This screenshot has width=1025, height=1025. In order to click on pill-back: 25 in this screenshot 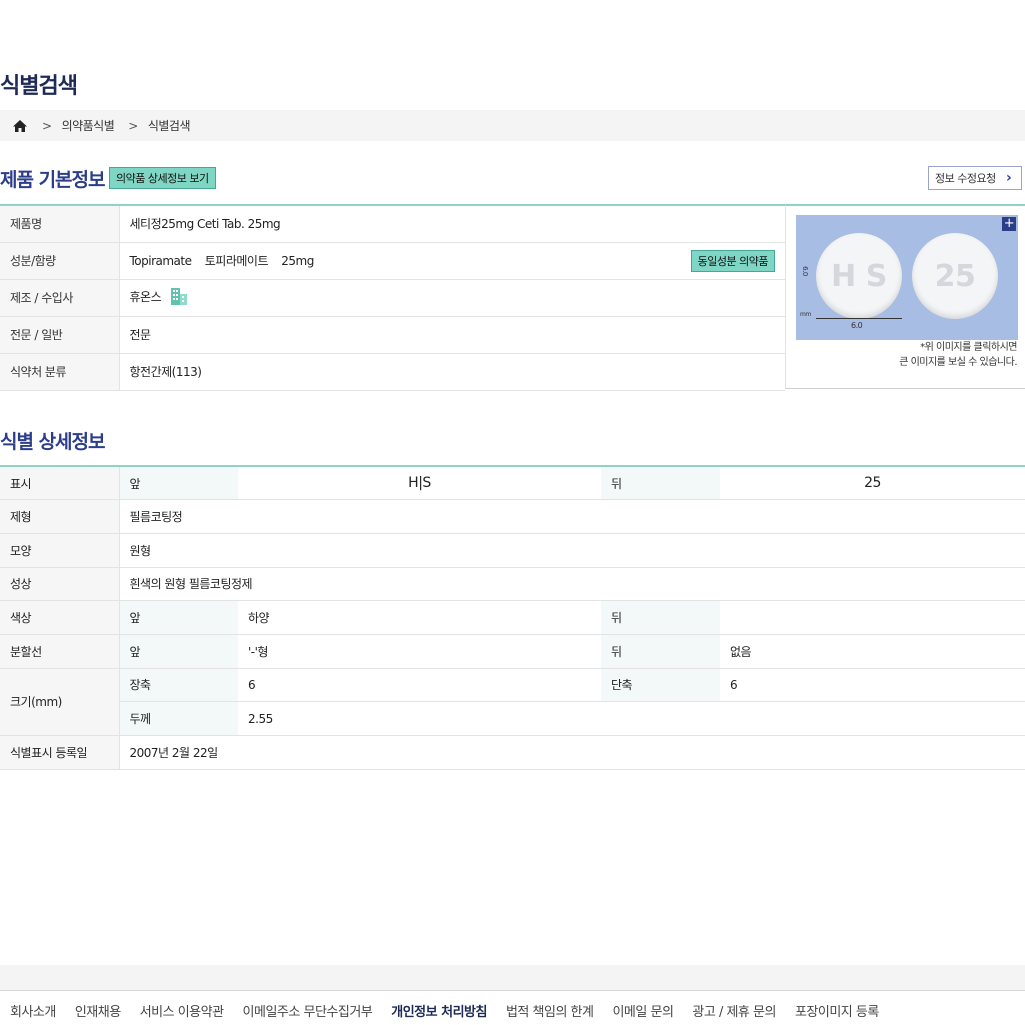, I will do `click(955, 276)`.